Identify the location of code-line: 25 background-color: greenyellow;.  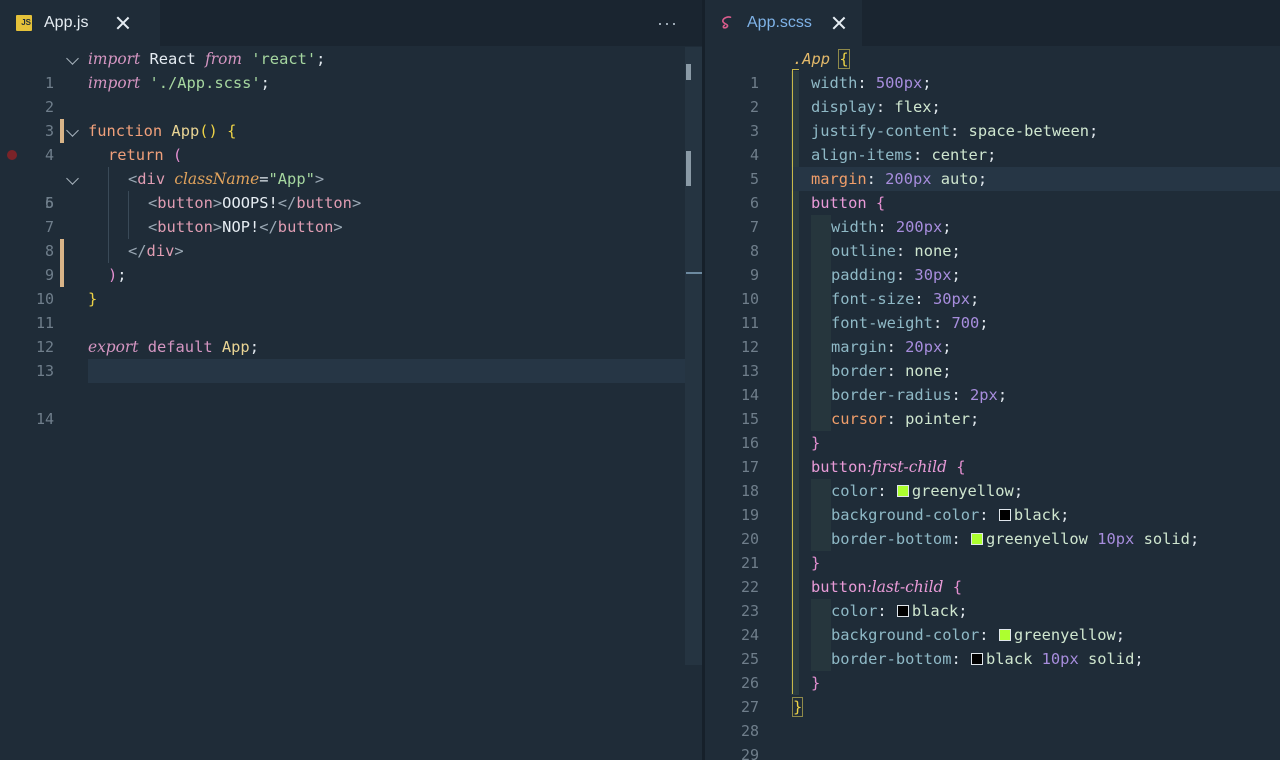
(992, 645).